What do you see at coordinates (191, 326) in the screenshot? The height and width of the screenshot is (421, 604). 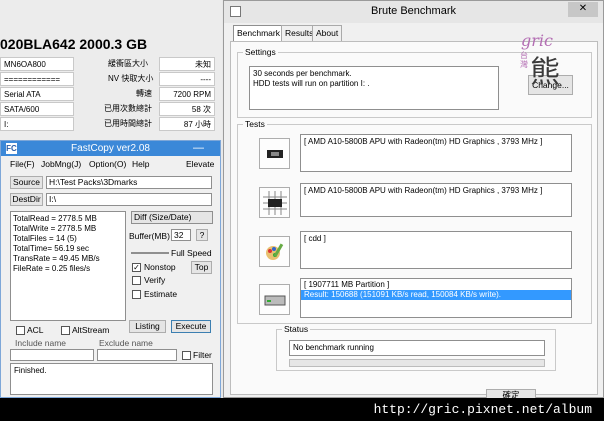 I see `execute-button: Execute` at bounding box center [191, 326].